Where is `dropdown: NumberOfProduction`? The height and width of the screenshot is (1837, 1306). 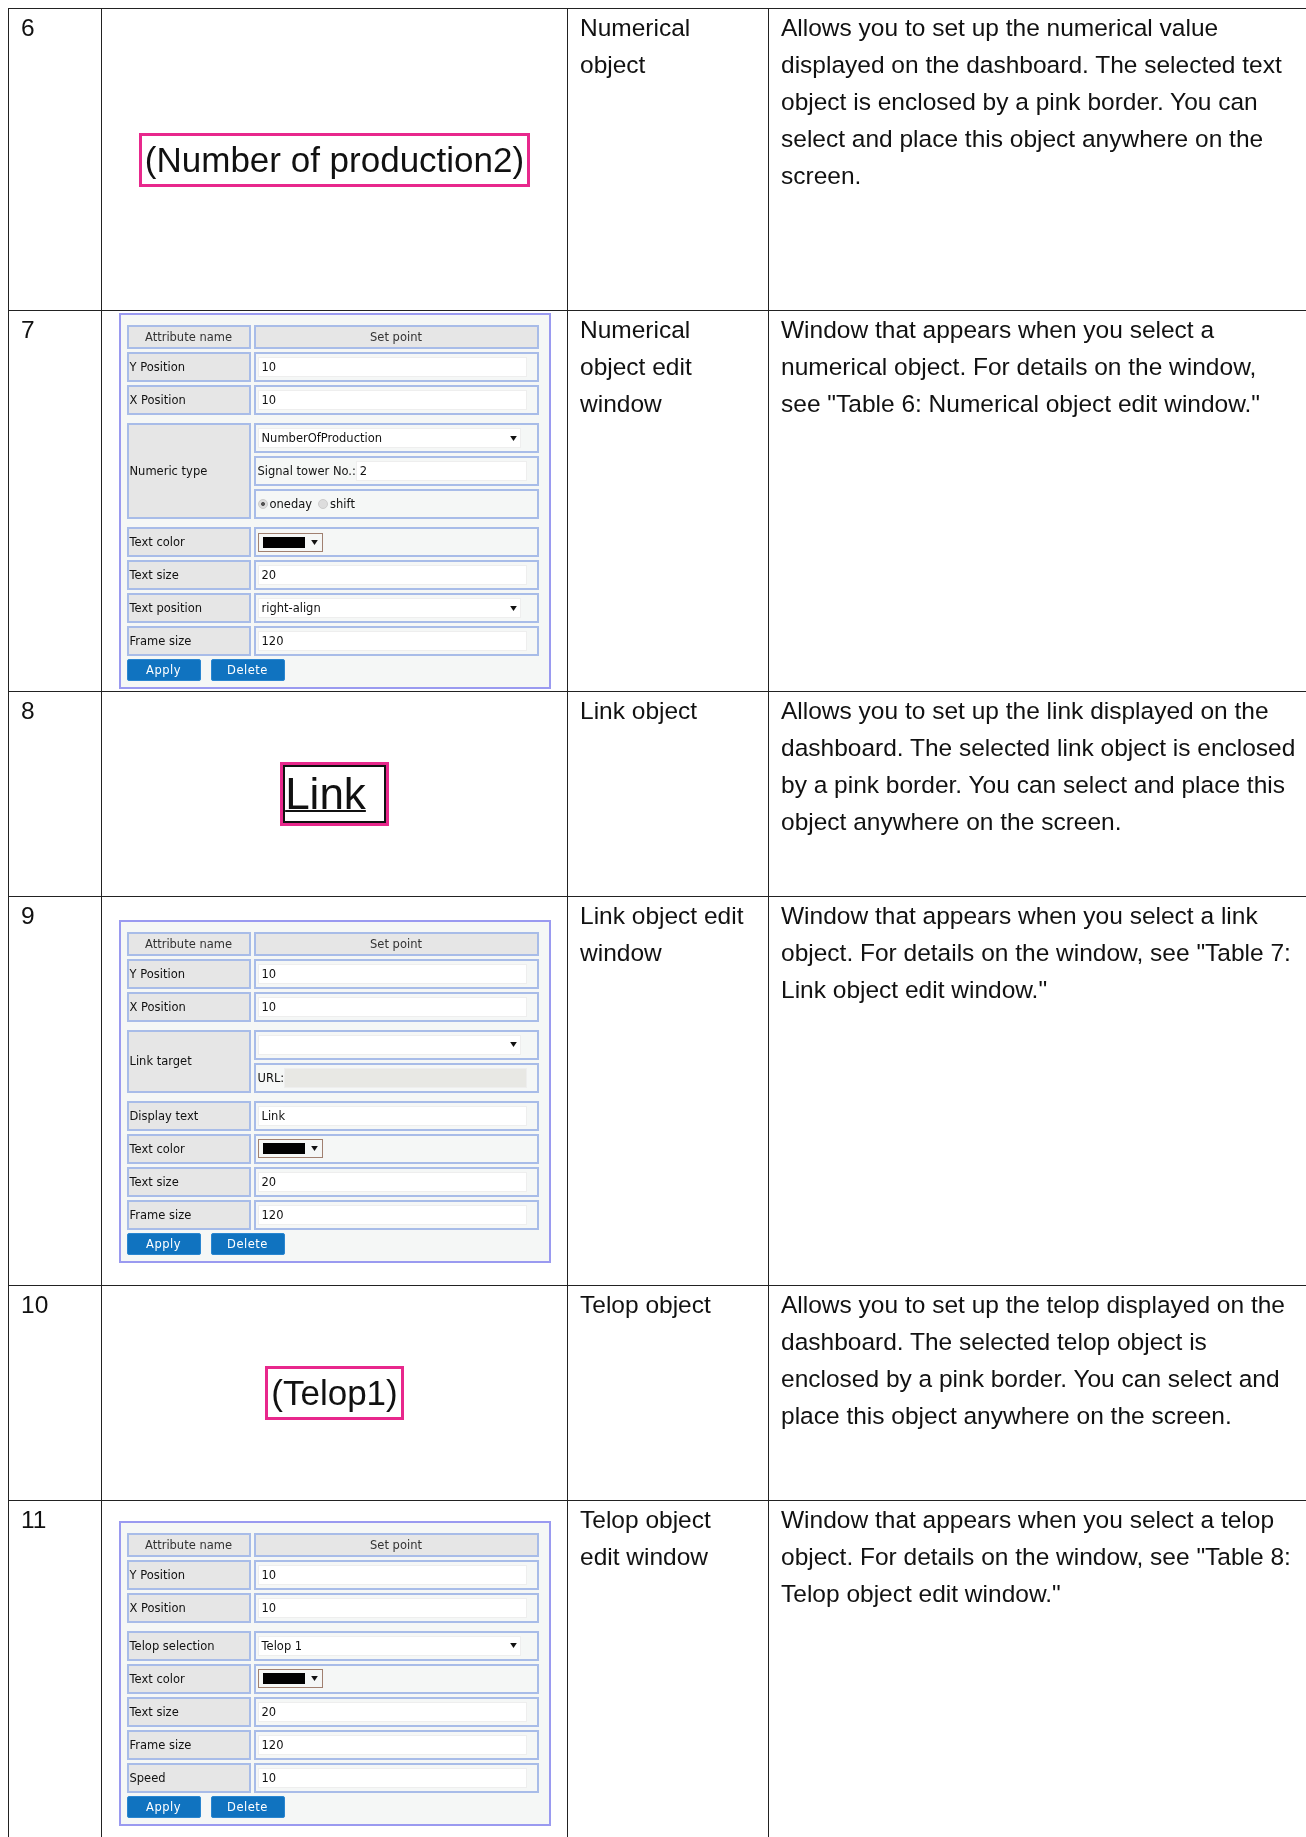
dropdown: NumberOfProduction is located at coordinates (389, 438).